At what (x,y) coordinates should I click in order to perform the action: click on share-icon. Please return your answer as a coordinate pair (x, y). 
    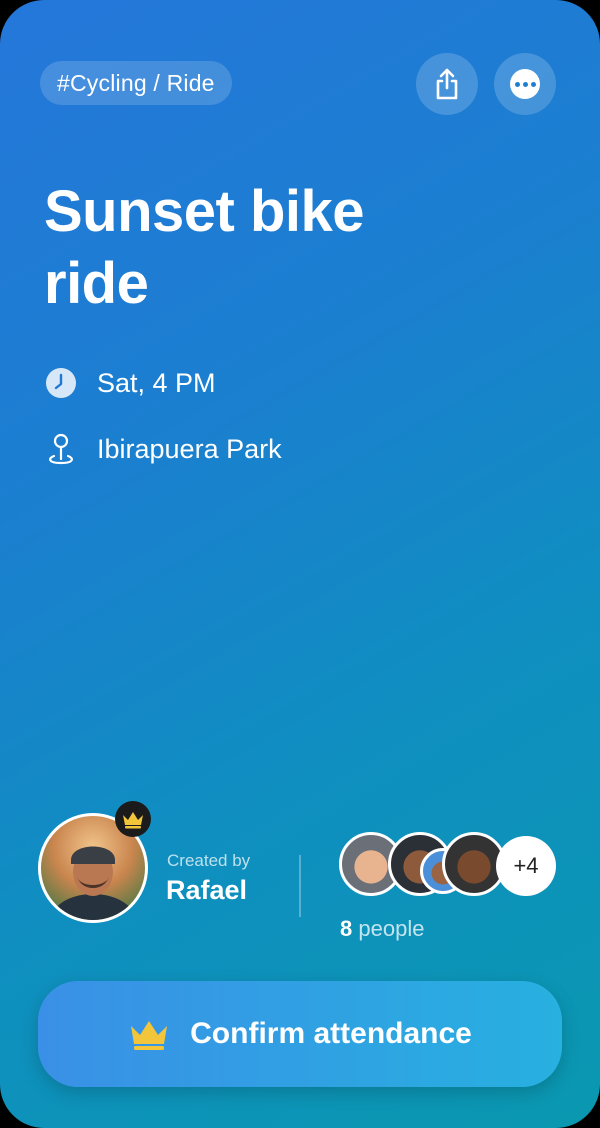
    Looking at the image, I should click on (447, 84).